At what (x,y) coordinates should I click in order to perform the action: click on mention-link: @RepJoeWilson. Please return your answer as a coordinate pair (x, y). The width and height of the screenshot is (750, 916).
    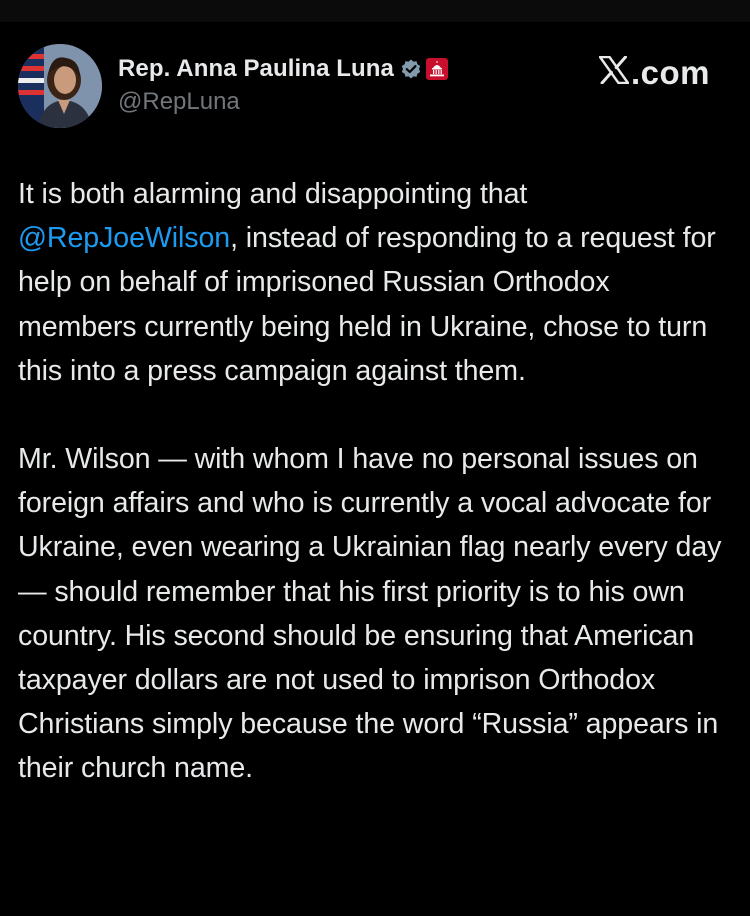
    Looking at the image, I should click on (124, 238).